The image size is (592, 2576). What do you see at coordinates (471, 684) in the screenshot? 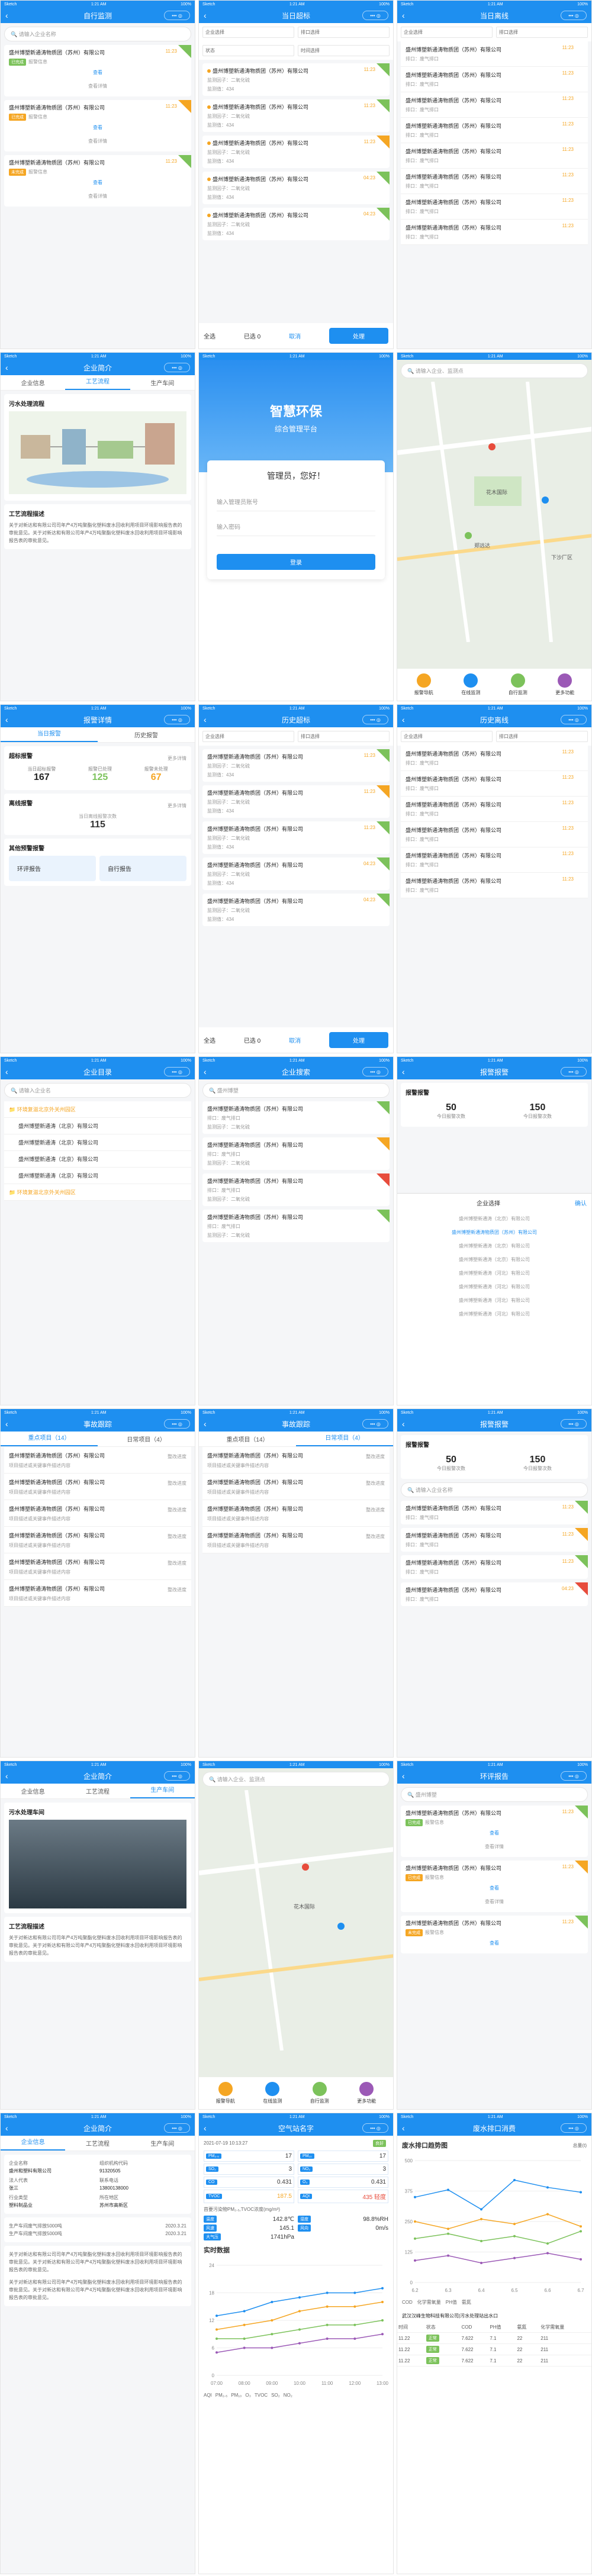
I see `nav-online: 在线监测` at bounding box center [471, 684].